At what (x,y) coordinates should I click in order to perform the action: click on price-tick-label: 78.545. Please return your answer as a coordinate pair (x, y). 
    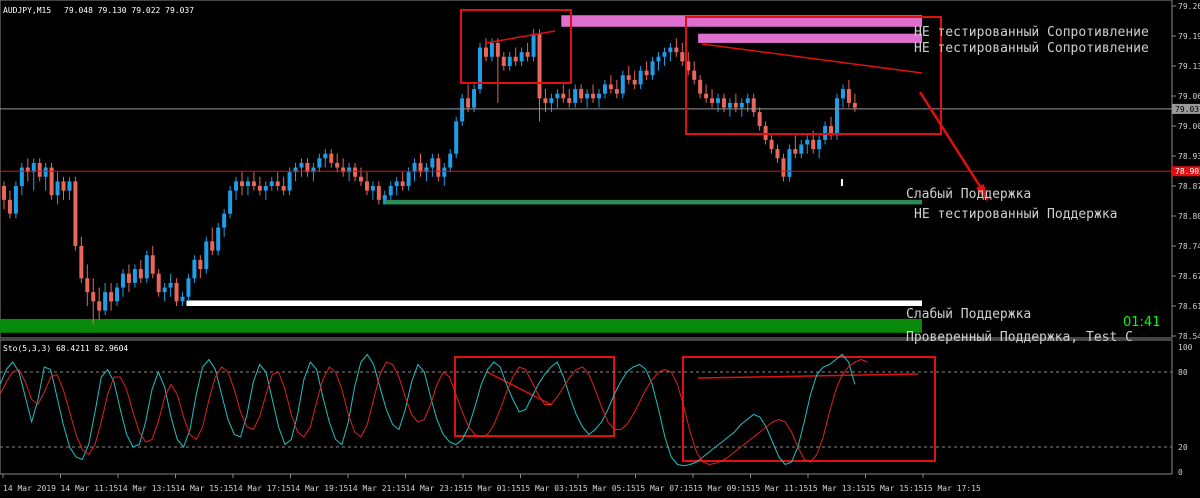
    Looking at the image, I should click on (1189, 336).